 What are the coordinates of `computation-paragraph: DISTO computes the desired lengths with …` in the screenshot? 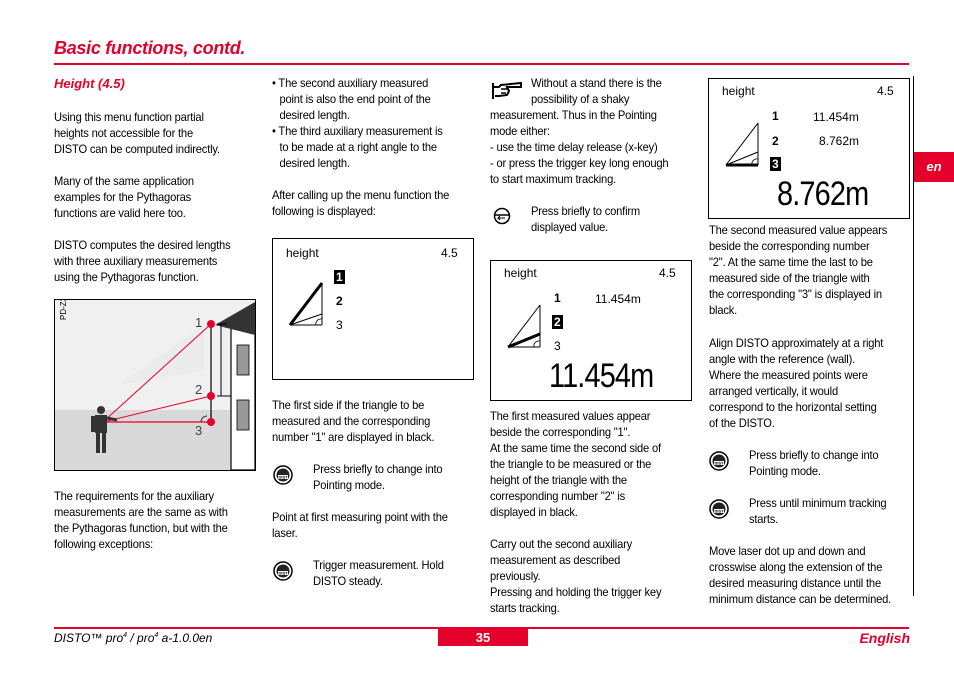 It's located at (142, 261).